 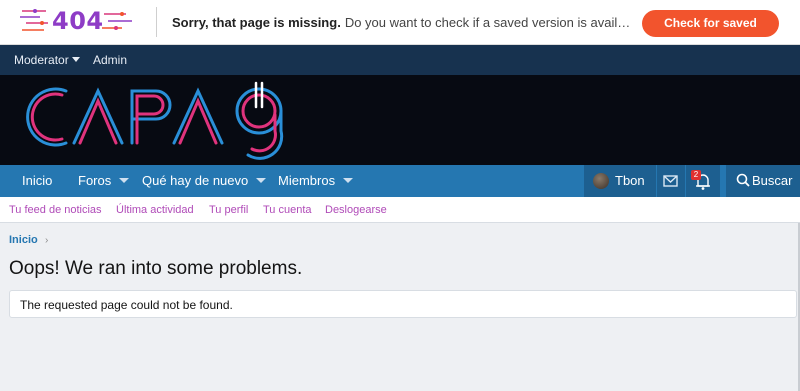 What do you see at coordinates (403, 304) in the screenshot?
I see `error-notice: The requested page could not be found.` at bounding box center [403, 304].